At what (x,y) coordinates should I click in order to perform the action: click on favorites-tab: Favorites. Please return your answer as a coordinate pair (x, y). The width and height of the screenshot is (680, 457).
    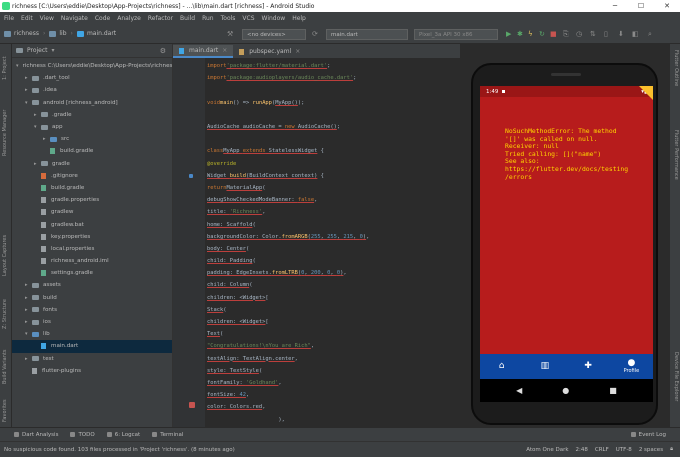
    Looking at the image, I should click on (5, 410).